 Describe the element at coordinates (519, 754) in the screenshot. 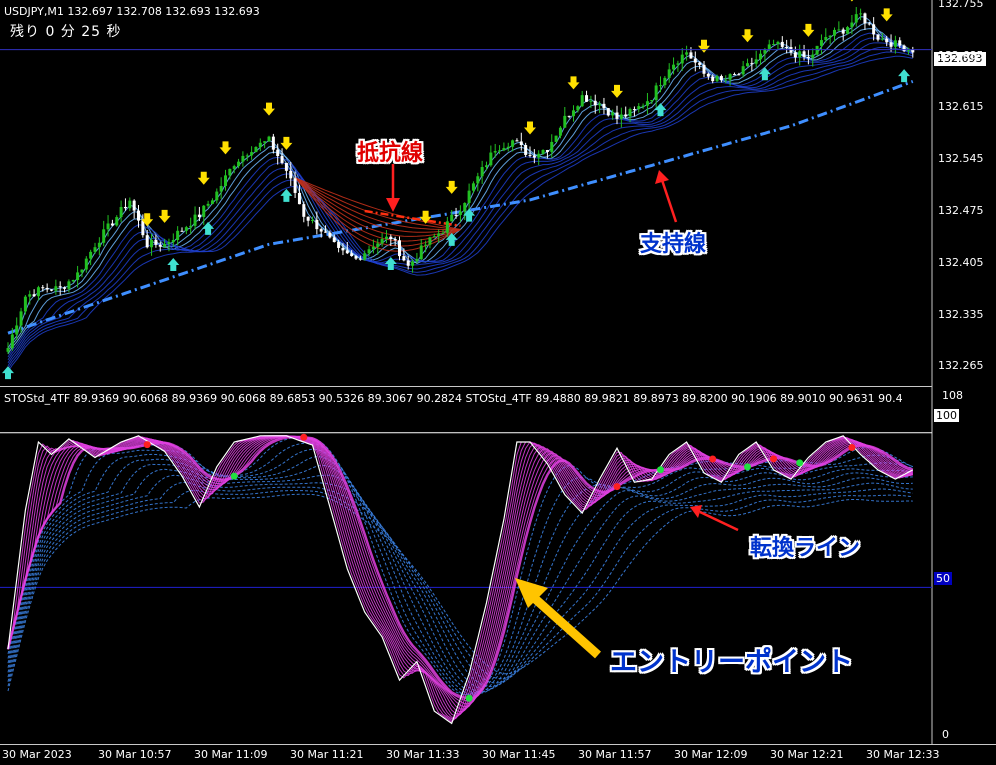

I see `time-tick-label: 30 Mar 11:45` at that location.